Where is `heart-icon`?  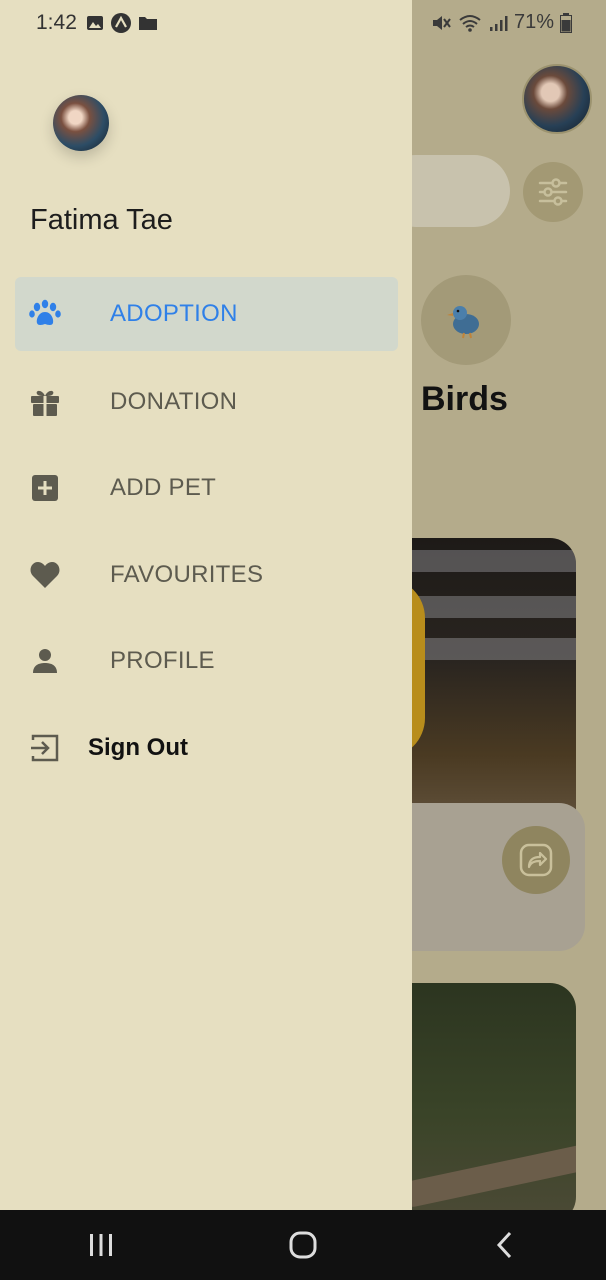 heart-icon is located at coordinates (45, 575).